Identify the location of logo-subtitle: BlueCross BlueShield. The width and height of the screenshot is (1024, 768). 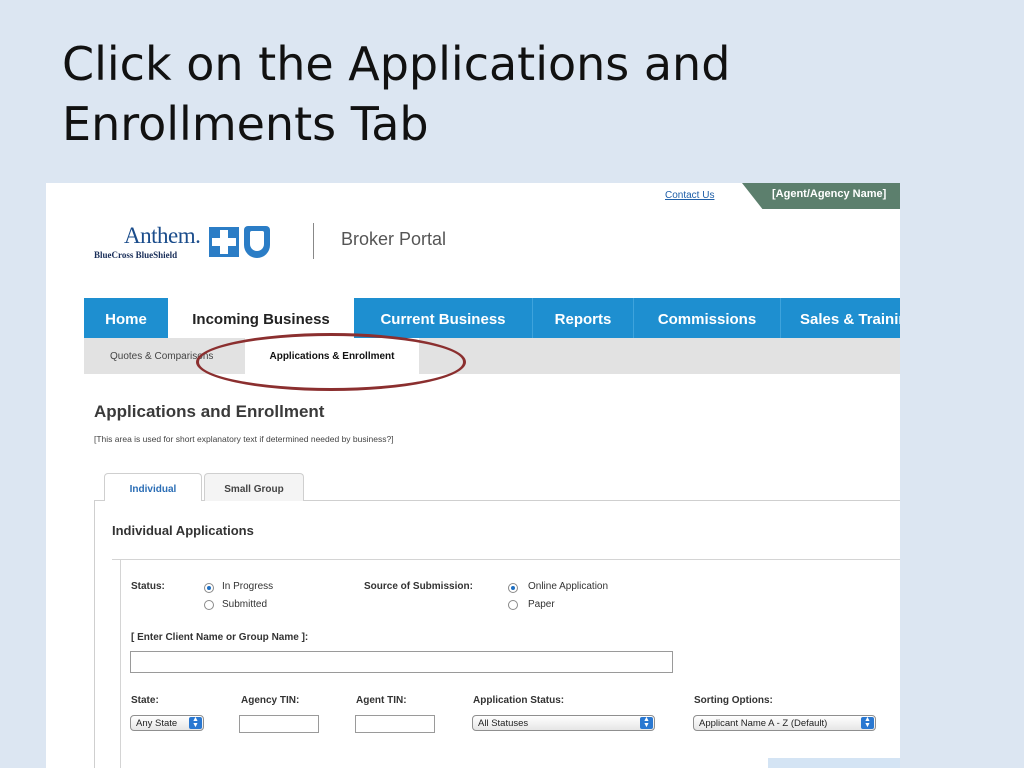
(136, 255).